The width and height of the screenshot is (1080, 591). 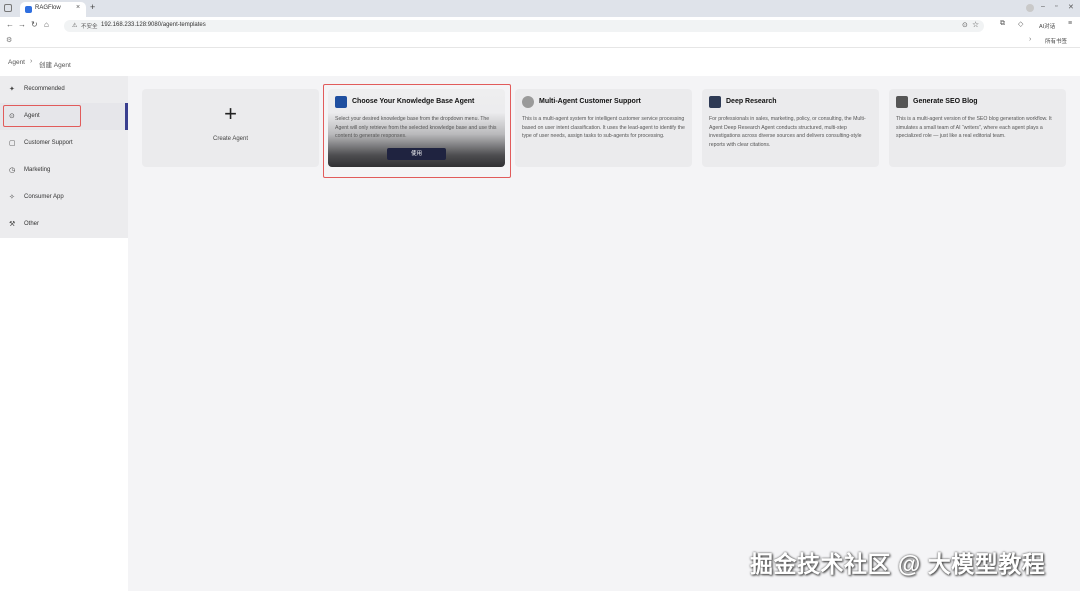 I want to click on sidebar-item-label: Customer Support, so click(x=48, y=143).